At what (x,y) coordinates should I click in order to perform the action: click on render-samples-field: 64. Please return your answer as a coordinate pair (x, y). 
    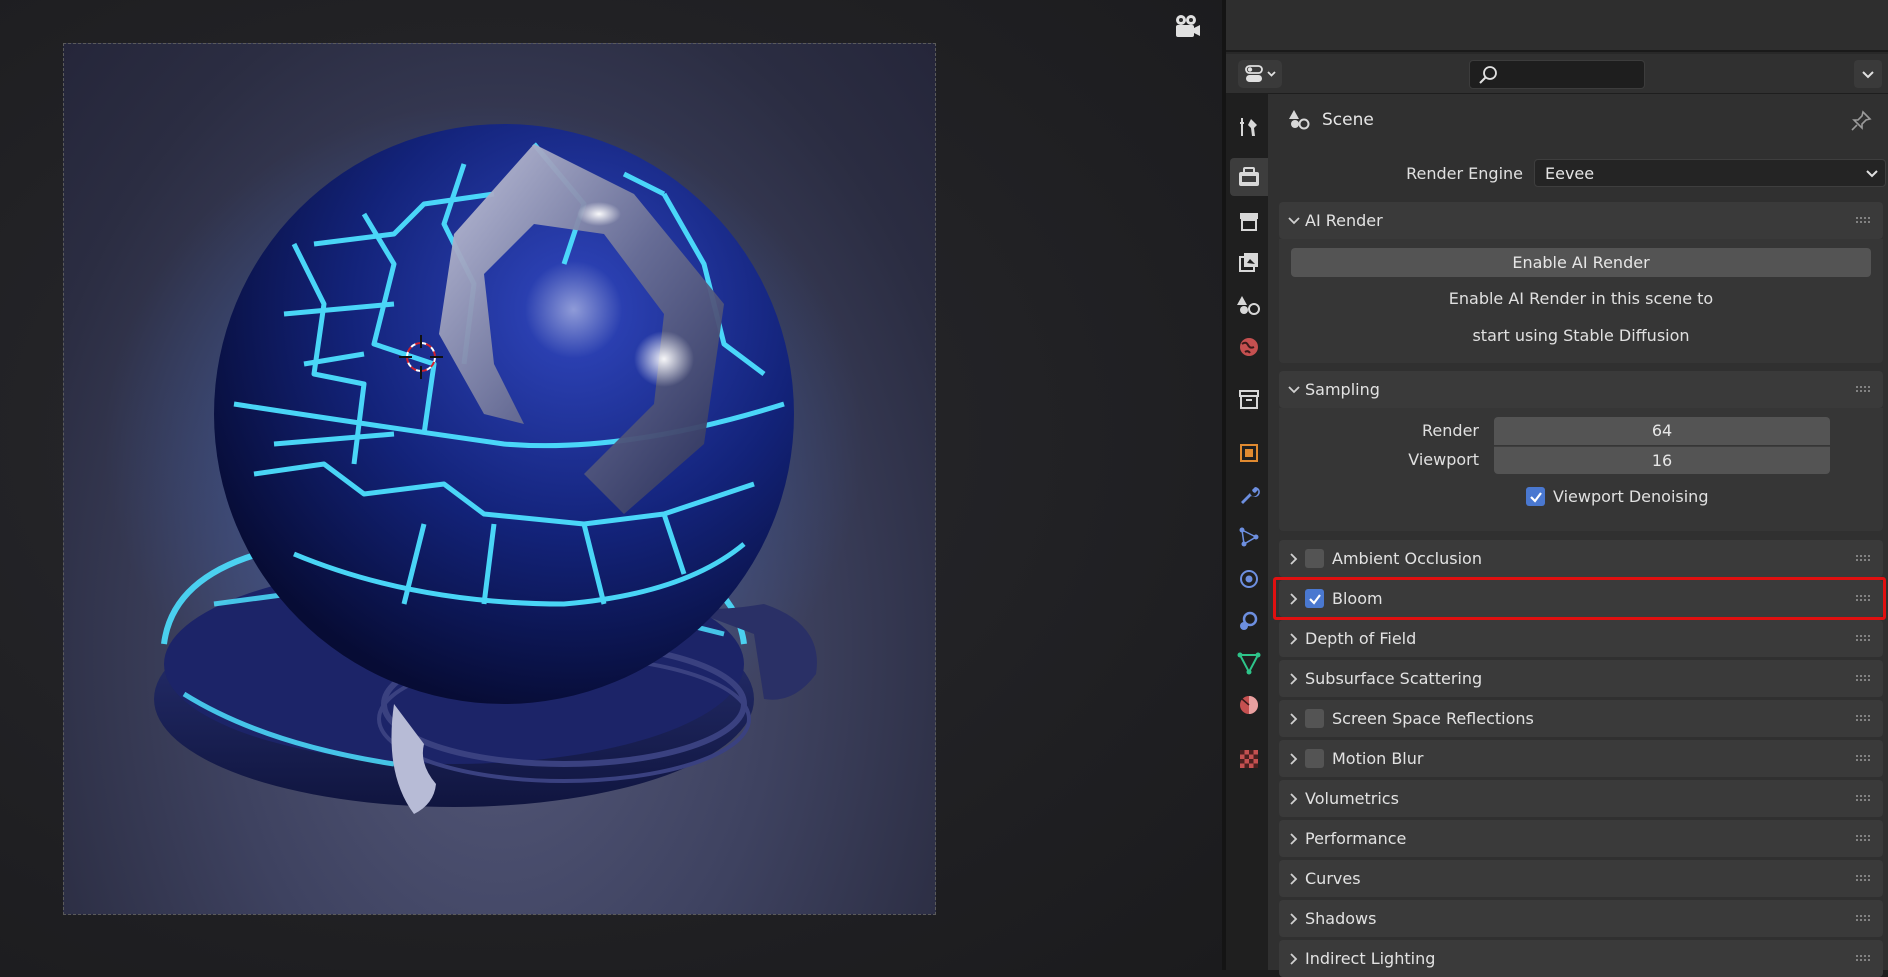
    Looking at the image, I should click on (1662, 431).